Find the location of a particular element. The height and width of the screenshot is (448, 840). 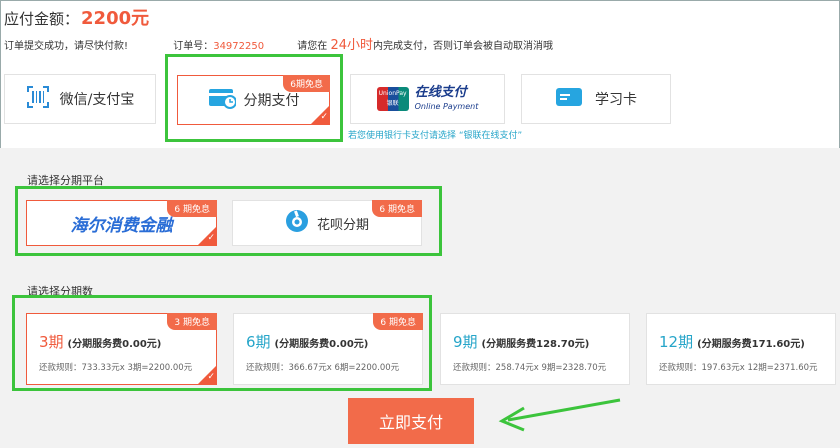

pay-now-button: 立即支付 is located at coordinates (411, 421).